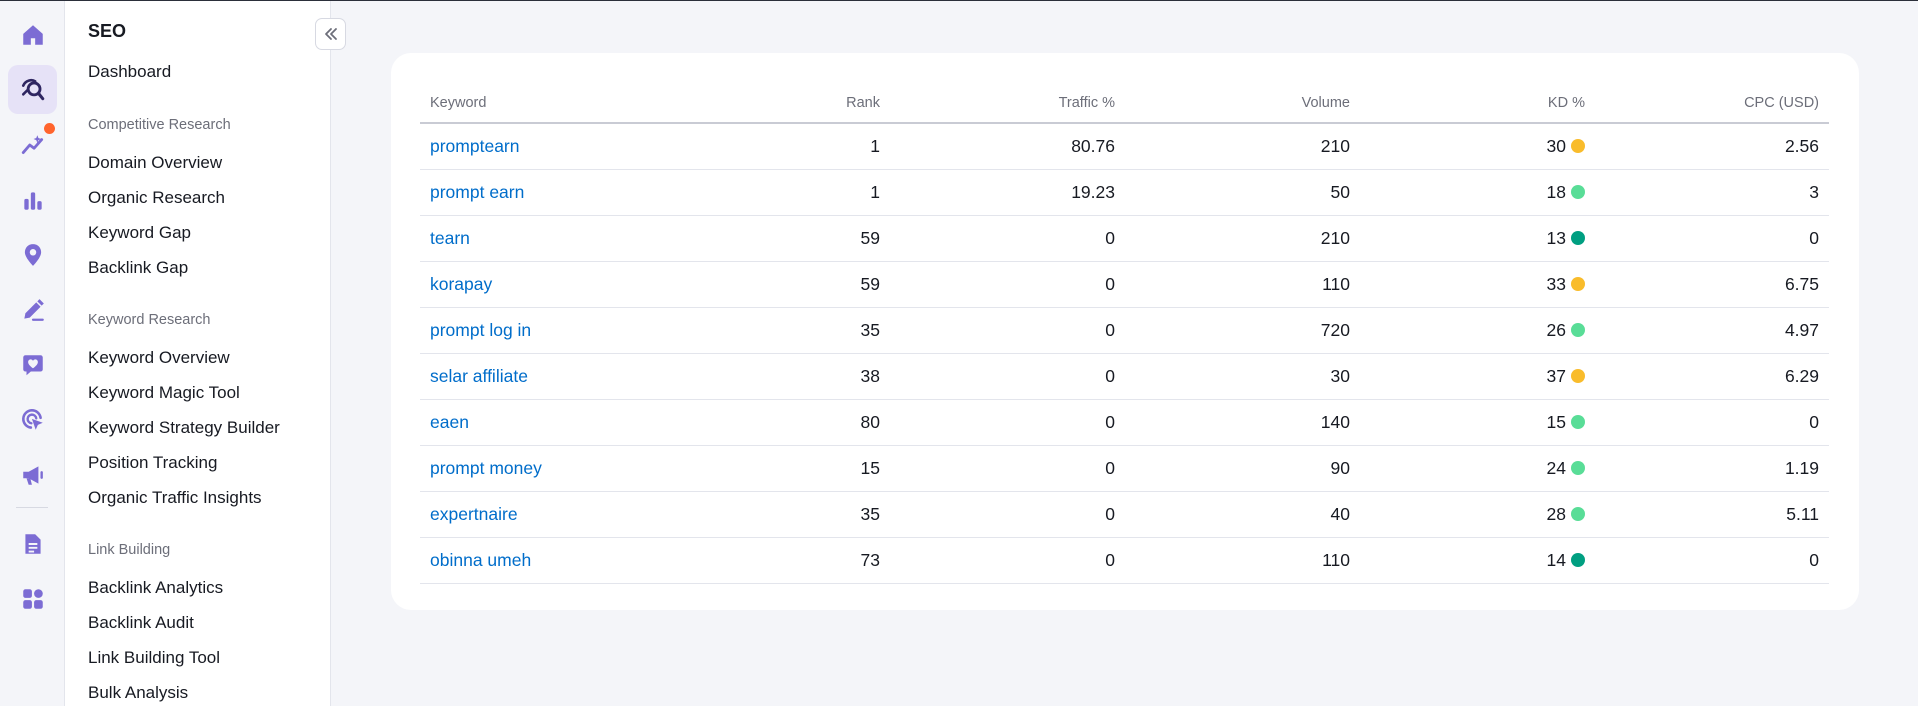  I want to click on menu-item-dashboard: Dashboard, so click(129, 72).